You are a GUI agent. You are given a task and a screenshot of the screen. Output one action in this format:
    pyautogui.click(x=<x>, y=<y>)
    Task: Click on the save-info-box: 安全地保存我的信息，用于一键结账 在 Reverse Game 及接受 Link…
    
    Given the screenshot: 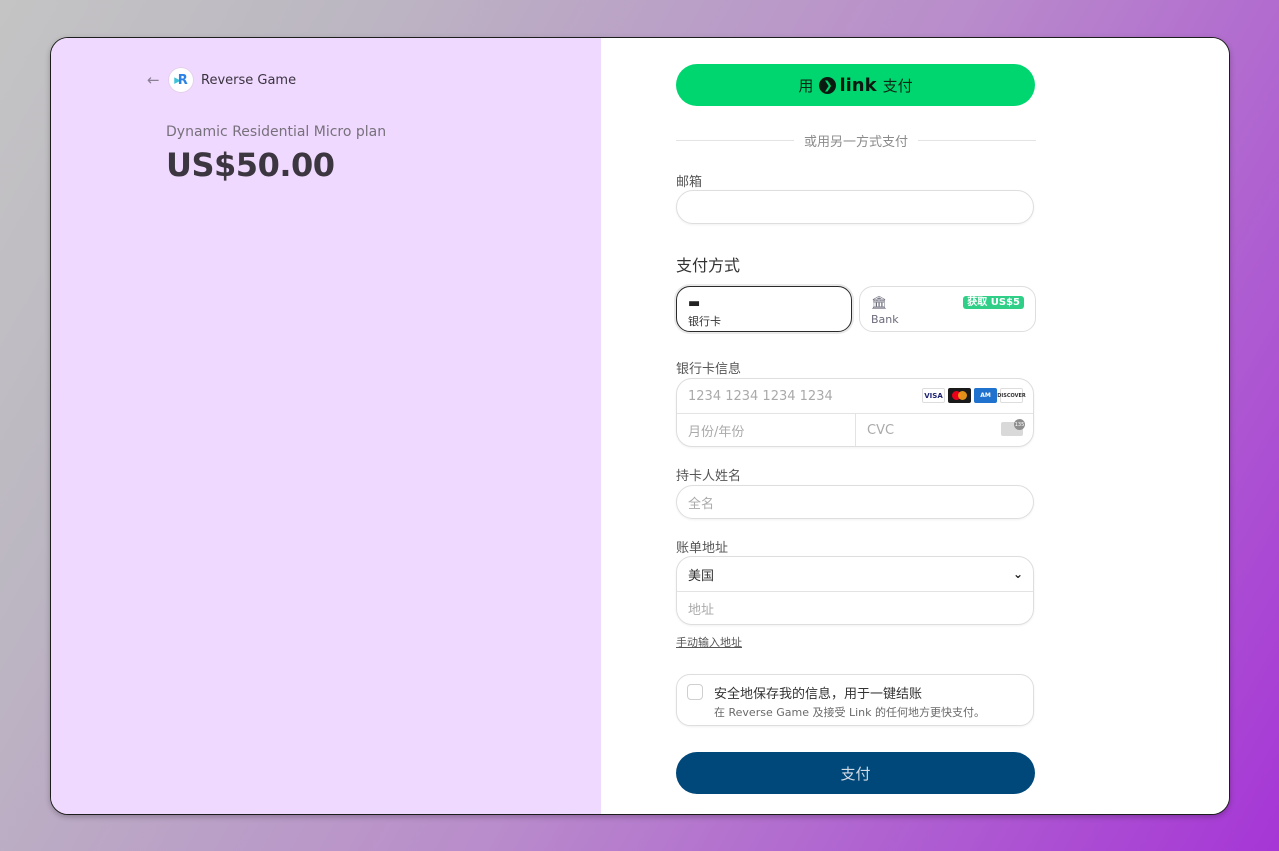 What is the action you would take?
    pyautogui.click(x=855, y=700)
    